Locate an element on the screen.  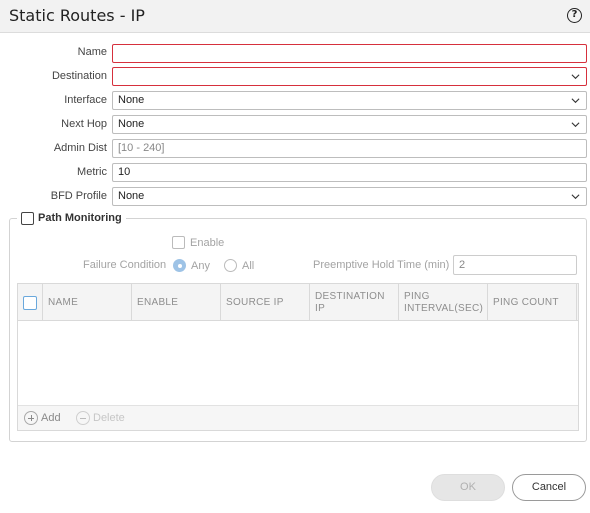
add-button: Add is located at coordinates (42, 418).